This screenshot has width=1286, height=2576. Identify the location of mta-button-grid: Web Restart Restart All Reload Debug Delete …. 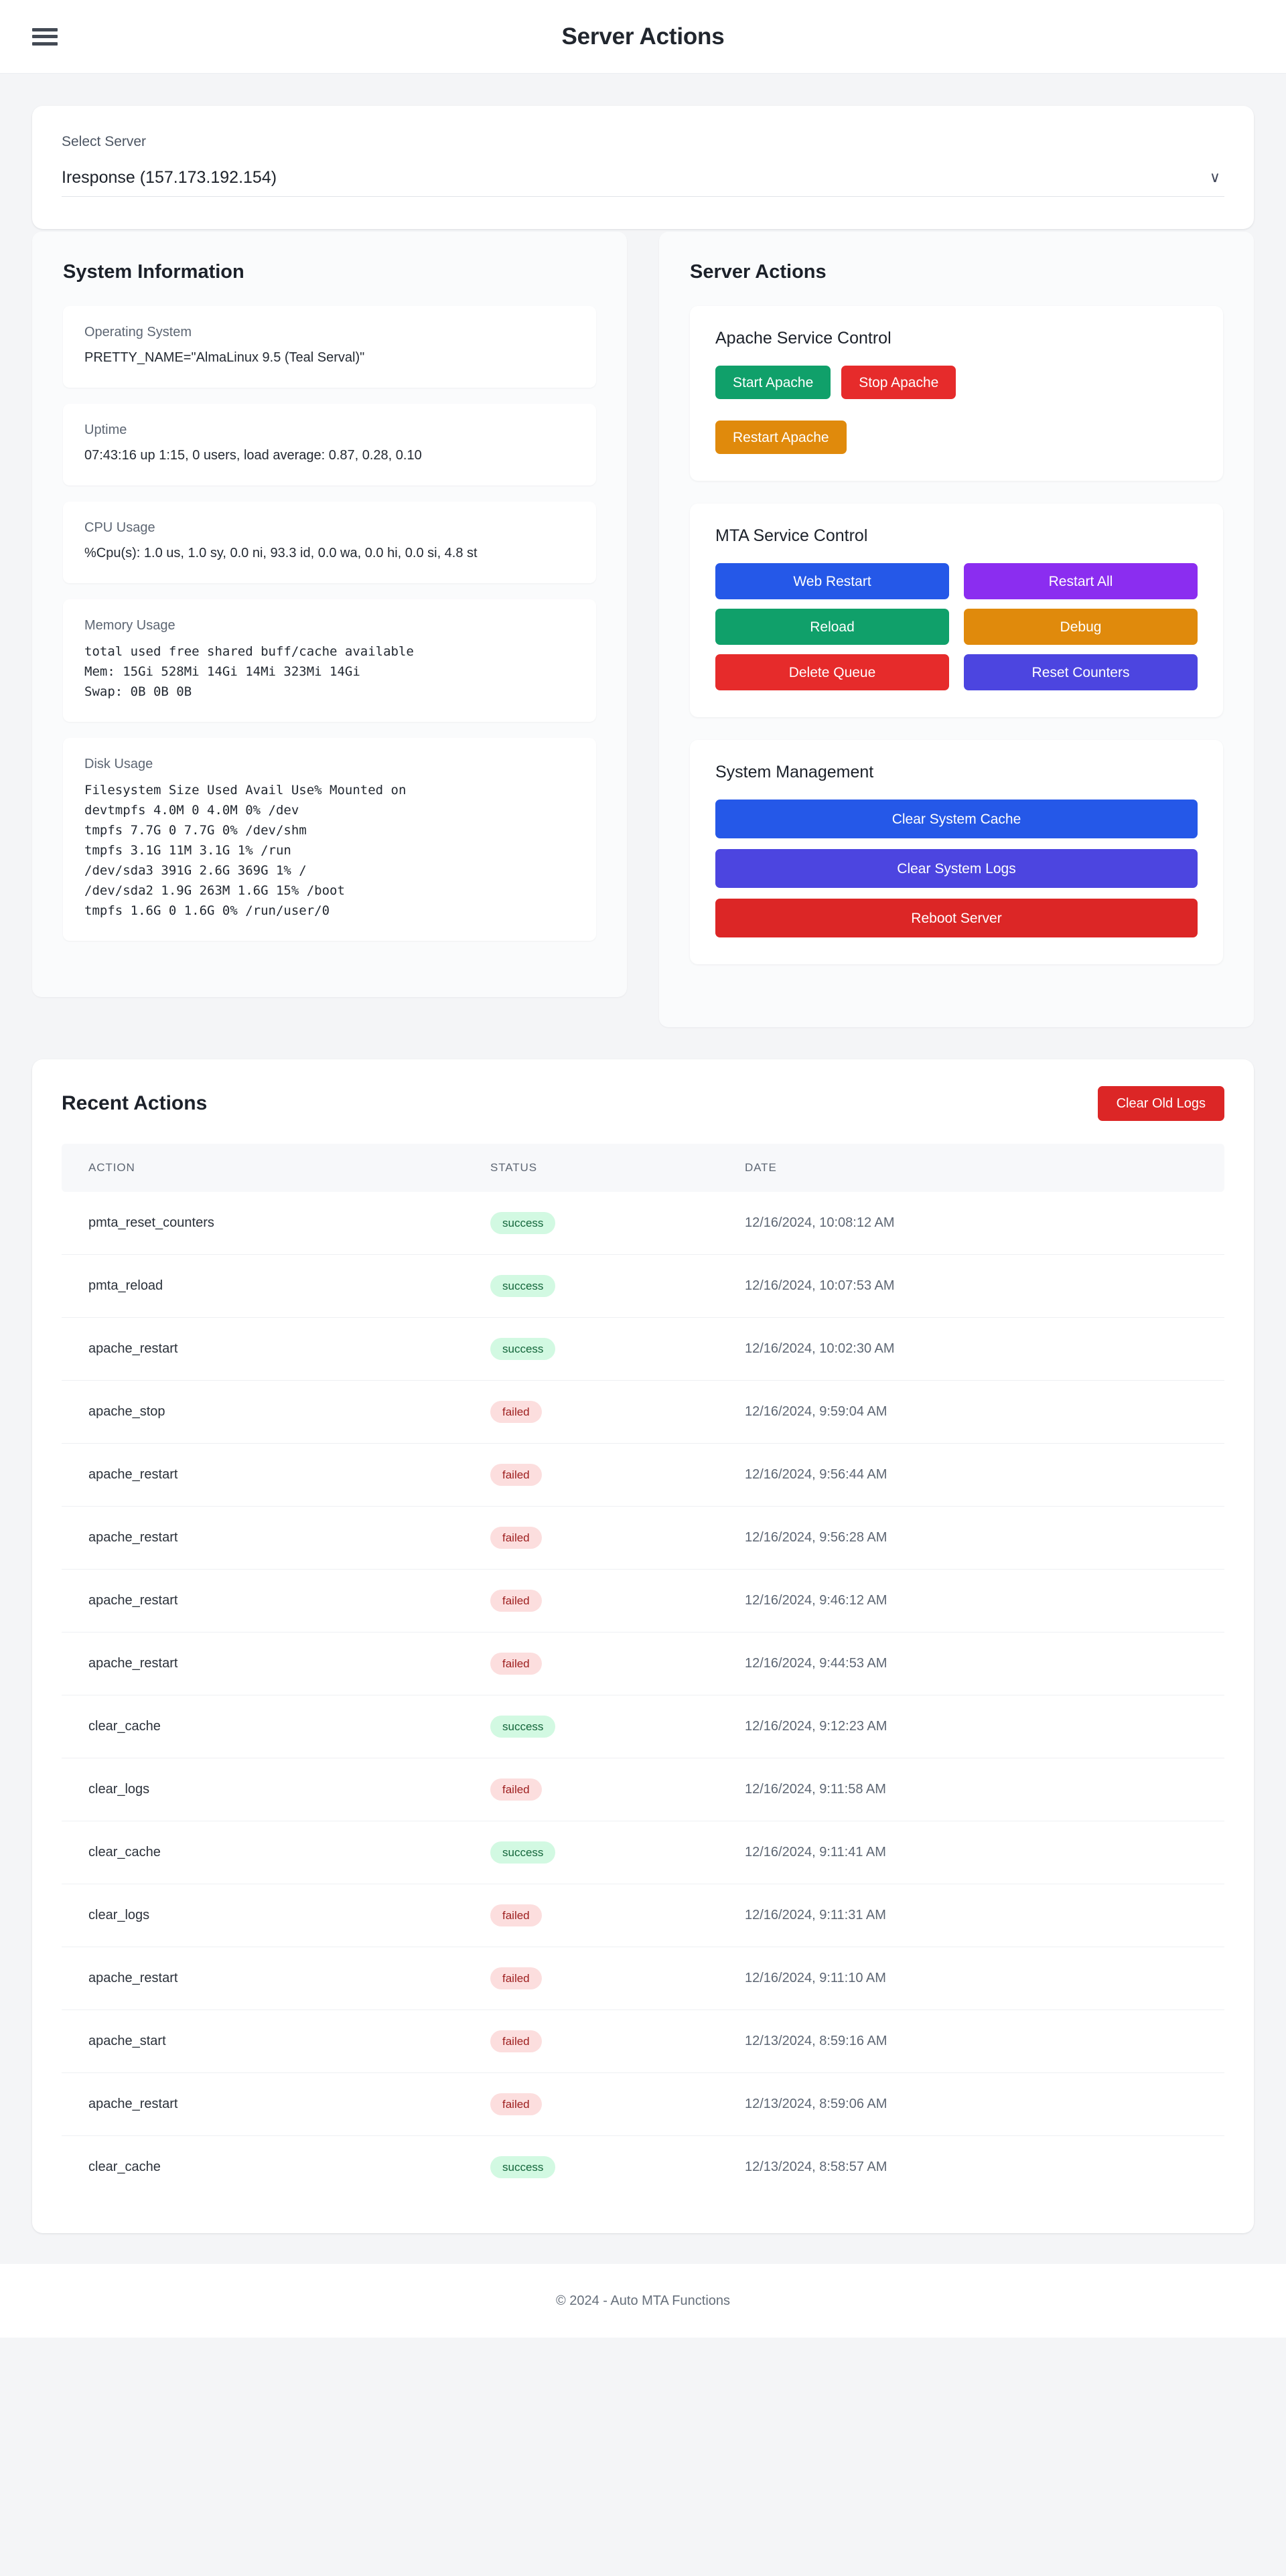
(956, 626).